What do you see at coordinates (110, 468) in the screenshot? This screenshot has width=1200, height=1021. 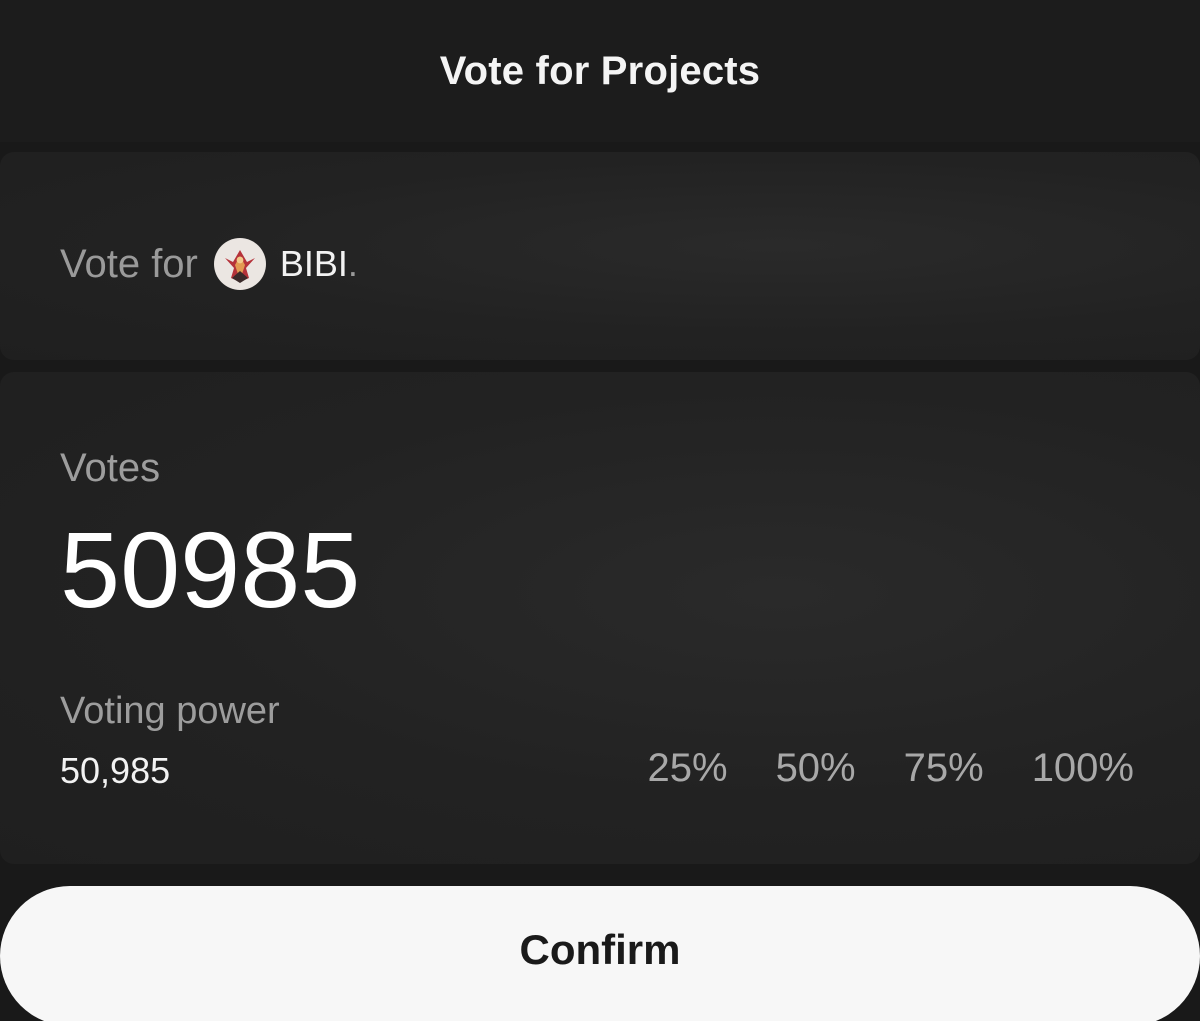 I see `votes-label: Votes` at bounding box center [110, 468].